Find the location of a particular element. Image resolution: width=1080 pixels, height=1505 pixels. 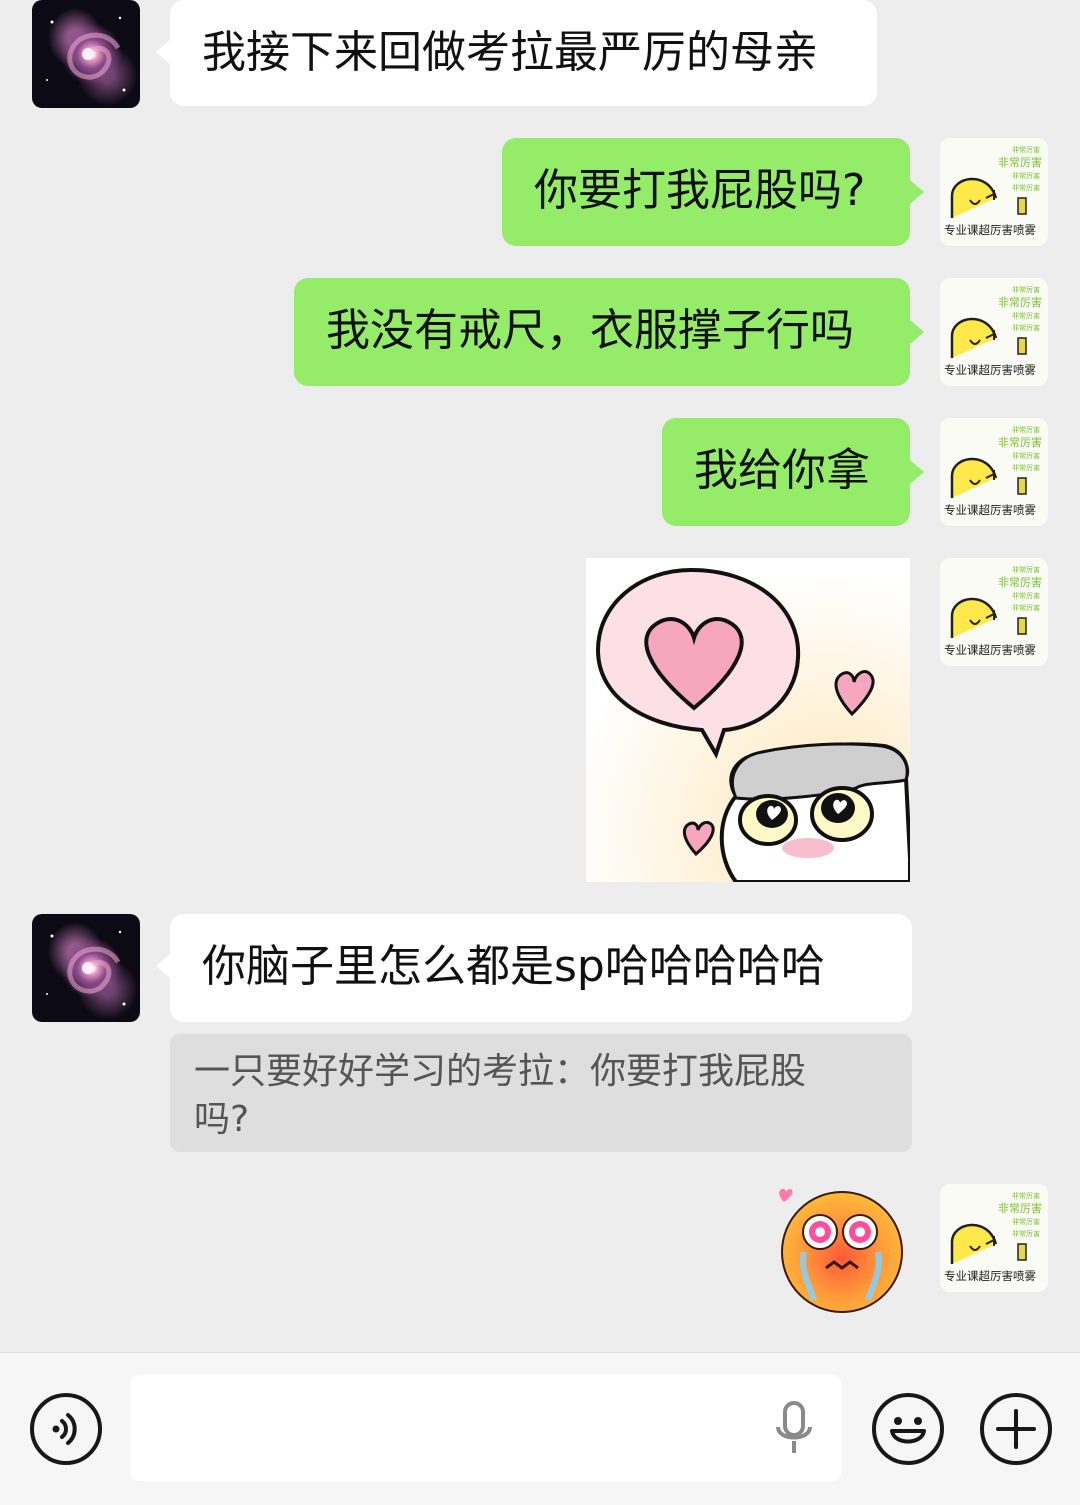

message-bubble-outgoing: 你要打我屁股吗? is located at coordinates (713, 192).